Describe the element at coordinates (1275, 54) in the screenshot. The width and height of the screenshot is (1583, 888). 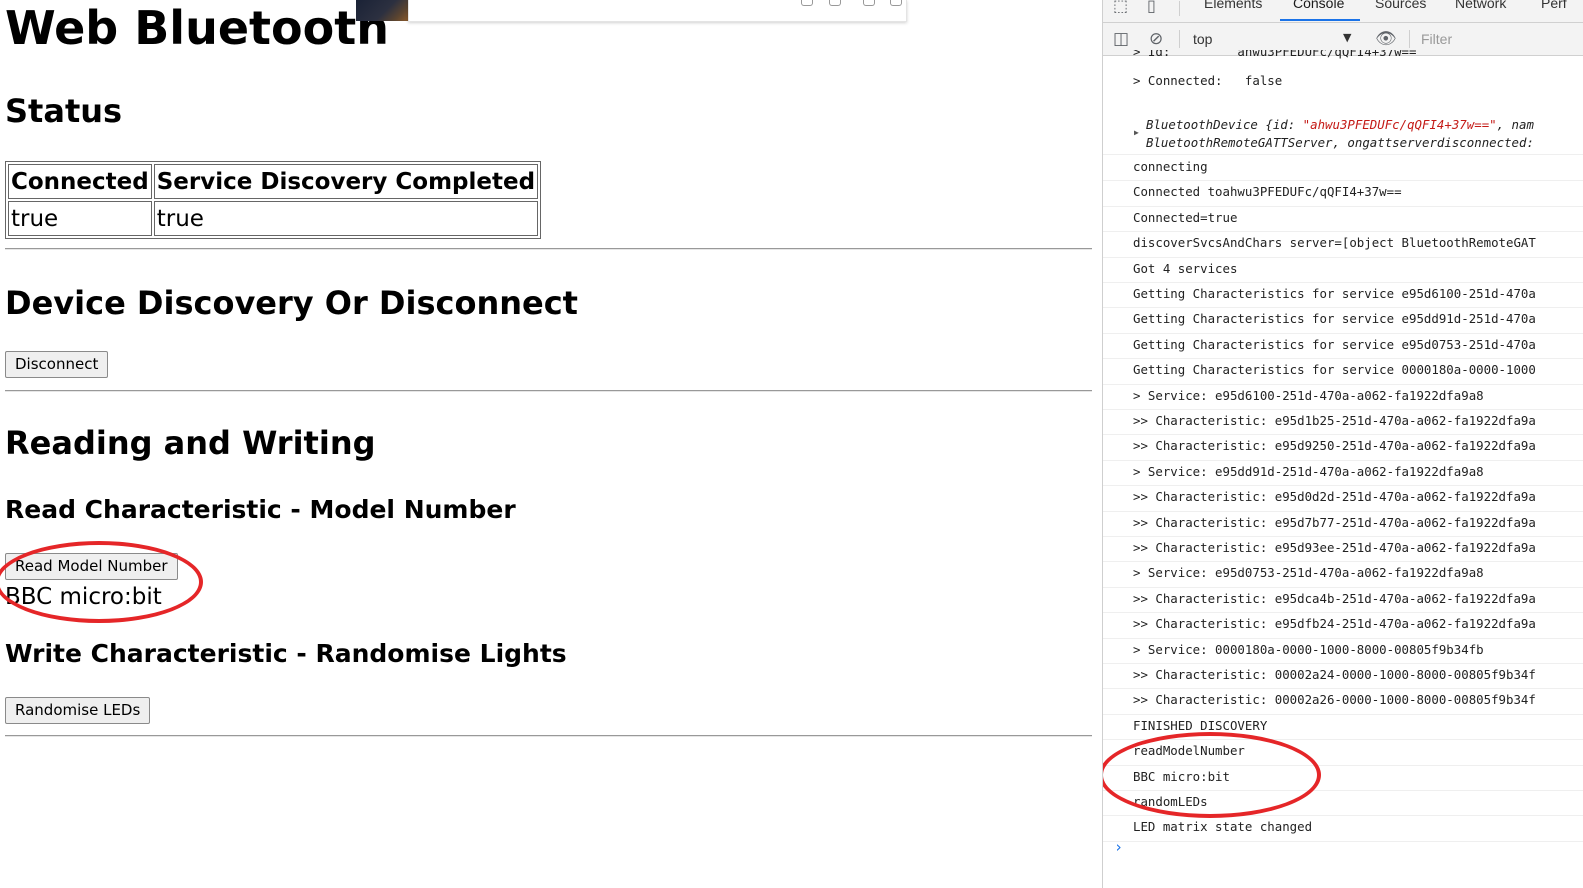
I see `console-line: > Id: ahwu3PFEDUFc/qQFI4+37w==` at that location.